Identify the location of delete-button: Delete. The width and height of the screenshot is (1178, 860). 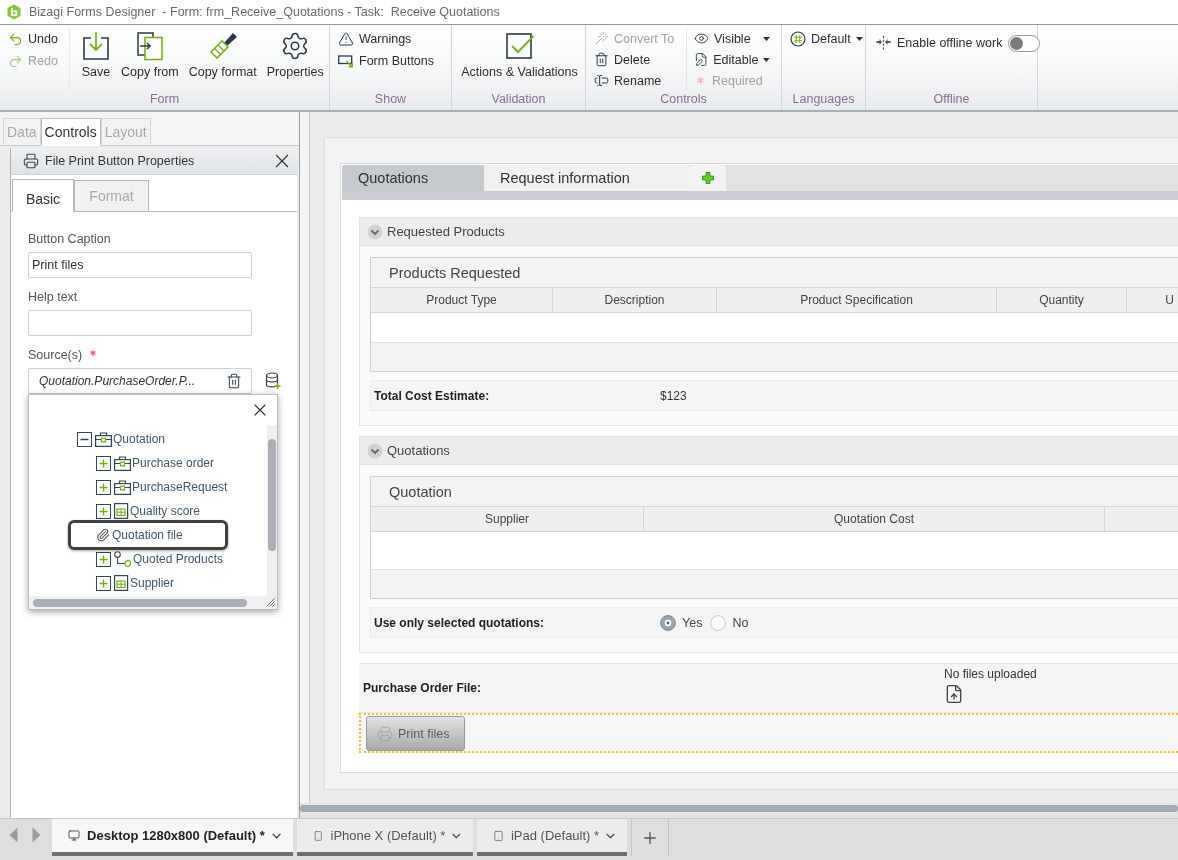
(639, 59).